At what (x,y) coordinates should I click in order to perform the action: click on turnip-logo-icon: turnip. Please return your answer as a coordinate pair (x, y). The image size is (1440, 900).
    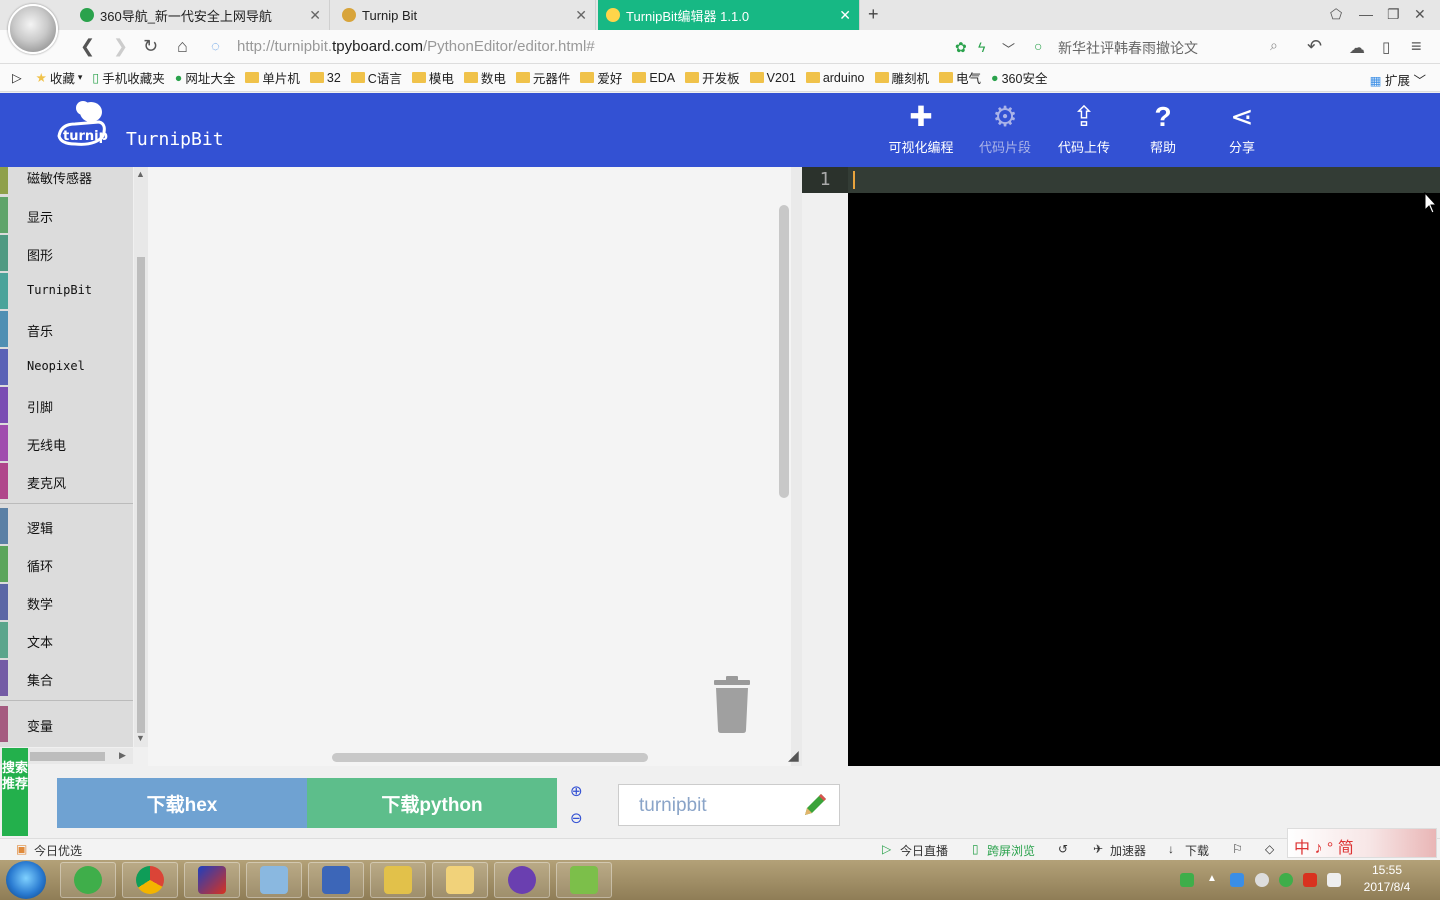
    Looking at the image, I should click on (82, 124).